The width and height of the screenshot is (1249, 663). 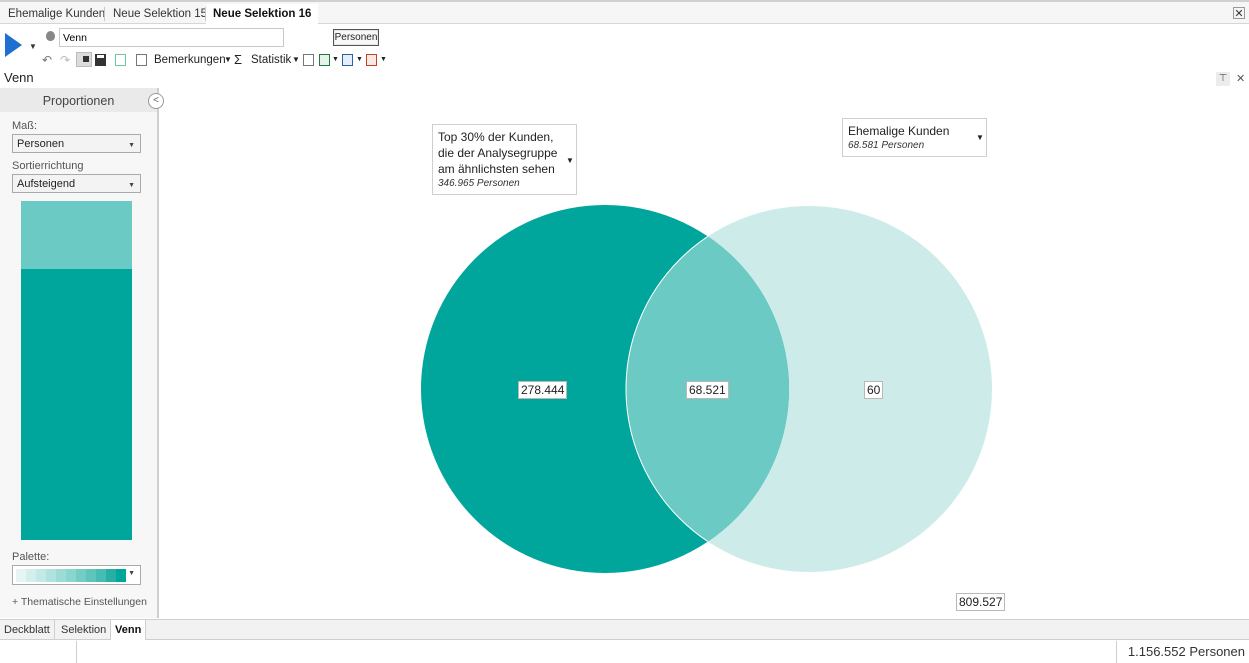 I want to click on statistics-button: Statistik, so click(x=271, y=60).